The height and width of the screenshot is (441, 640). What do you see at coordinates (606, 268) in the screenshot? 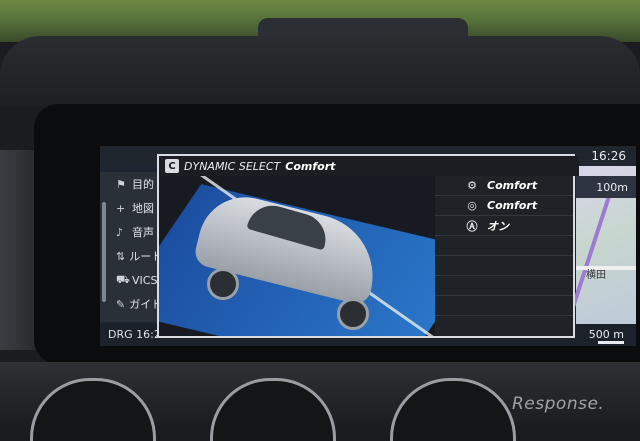
I see `map-road` at bounding box center [606, 268].